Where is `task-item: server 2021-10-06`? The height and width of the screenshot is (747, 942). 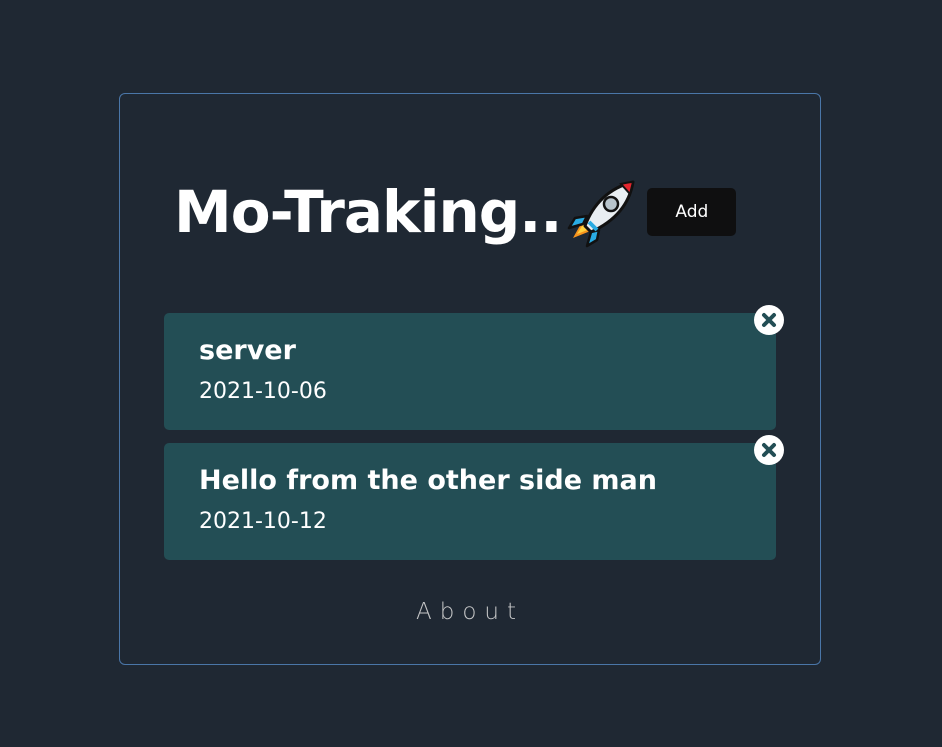
task-item: server 2021-10-06 is located at coordinates (474, 367).